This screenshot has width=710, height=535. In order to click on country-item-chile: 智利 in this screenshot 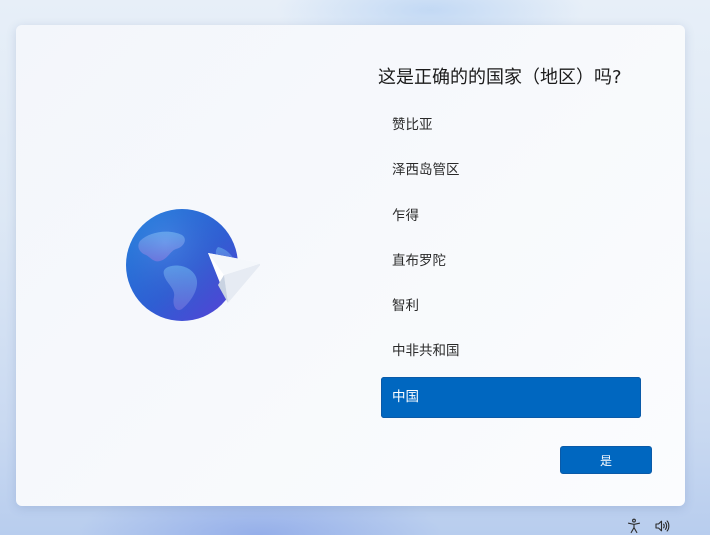, I will do `click(511, 306)`.